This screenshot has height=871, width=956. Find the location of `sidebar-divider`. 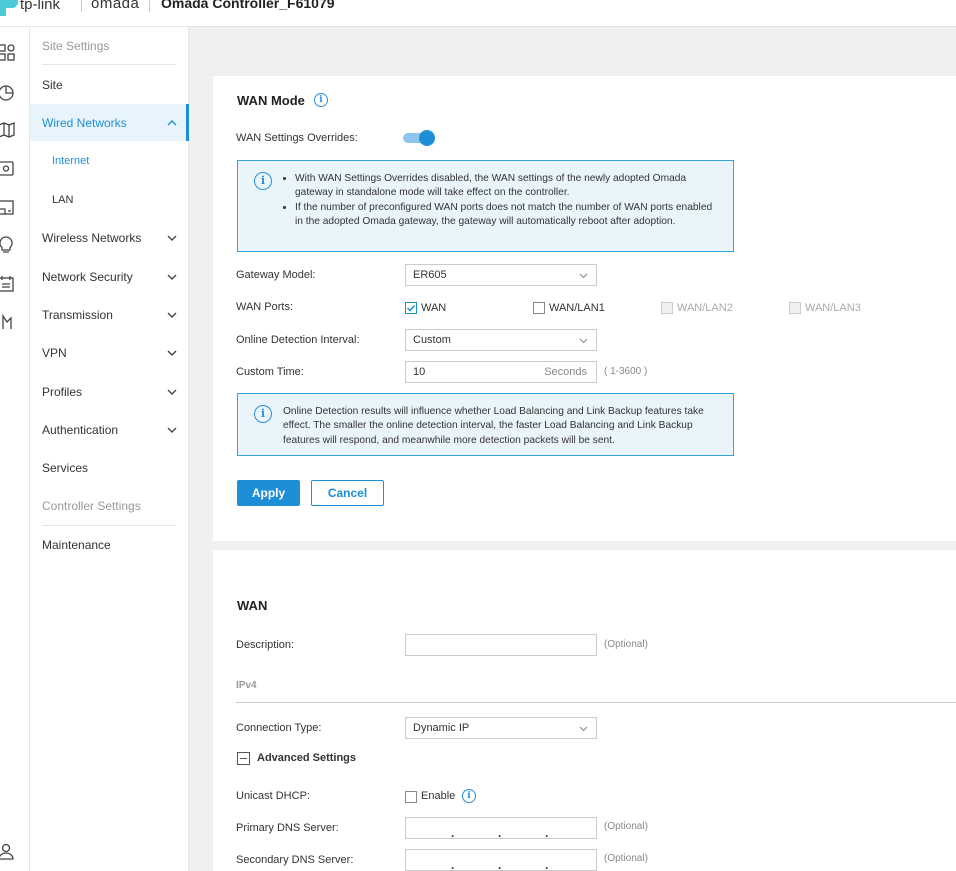

sidebar-divider is located at coordinates (109, 525).